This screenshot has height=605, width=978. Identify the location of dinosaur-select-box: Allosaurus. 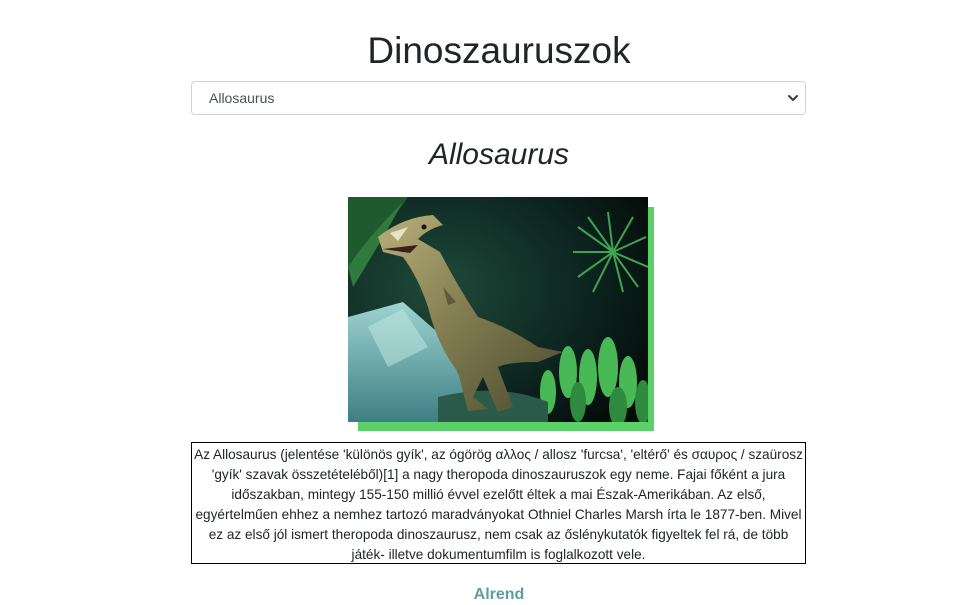
(498, 98).